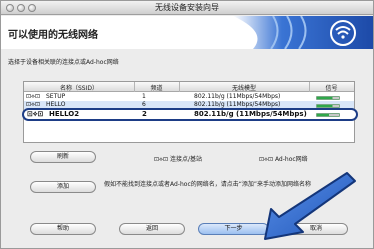 Image resolution: width=374 pixels, height=249 pixels. What do you see at coordinates (156, 87) in the screenshot?
I see `column-channel: 频道` at bounding box center [156, 87].